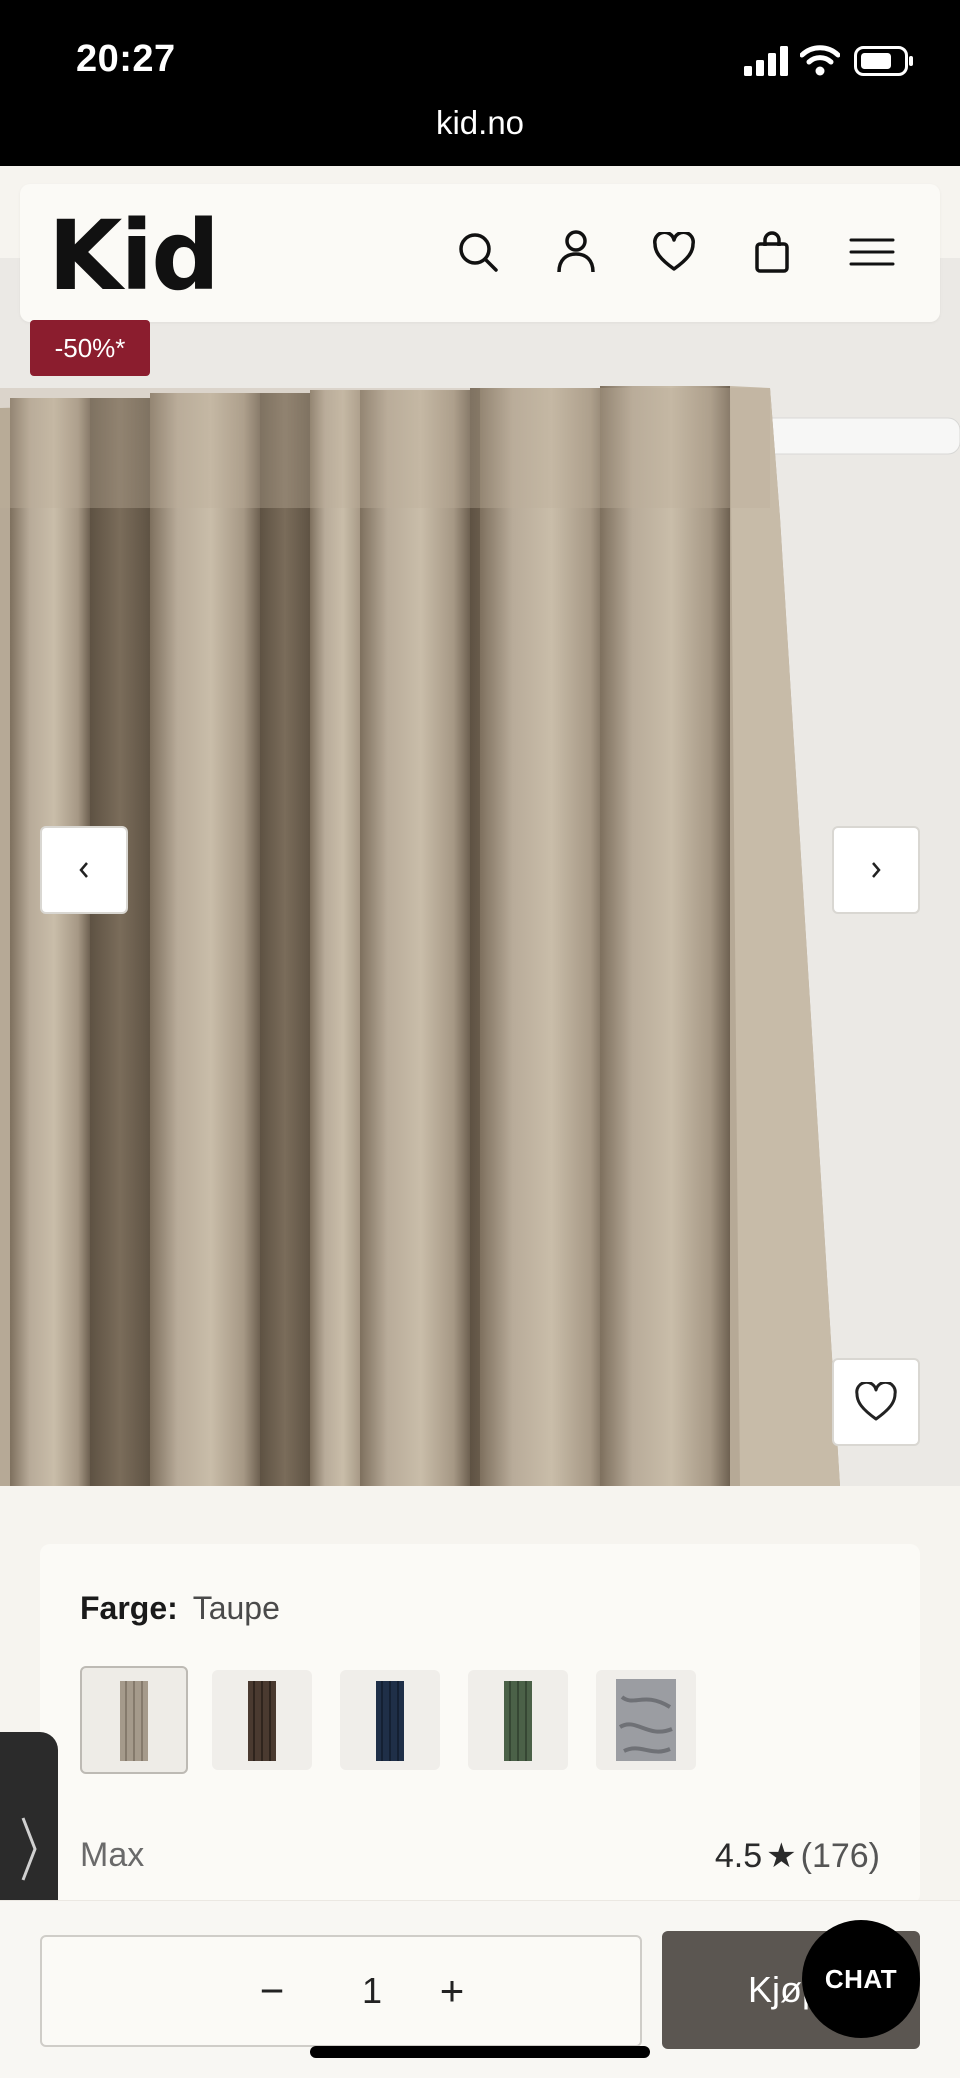 This screenshot has width=960, height=2078. I want to click on swatch-taupe, so click(134, 1720).